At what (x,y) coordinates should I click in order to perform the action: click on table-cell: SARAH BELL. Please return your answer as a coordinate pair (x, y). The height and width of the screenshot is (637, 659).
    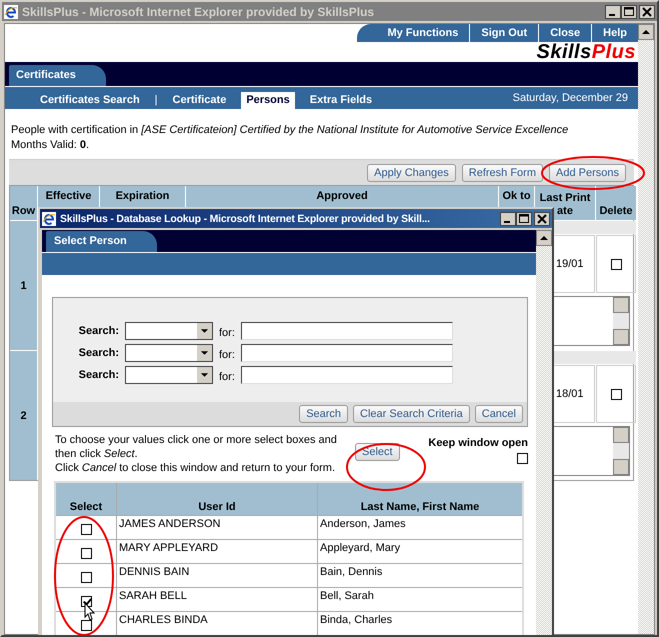
    Looking at the image, I should click on (217, 599).